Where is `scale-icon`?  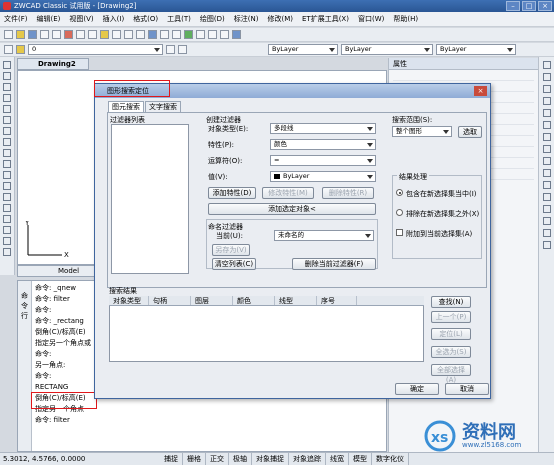
scale-icon is located at coordinates (546, 149).